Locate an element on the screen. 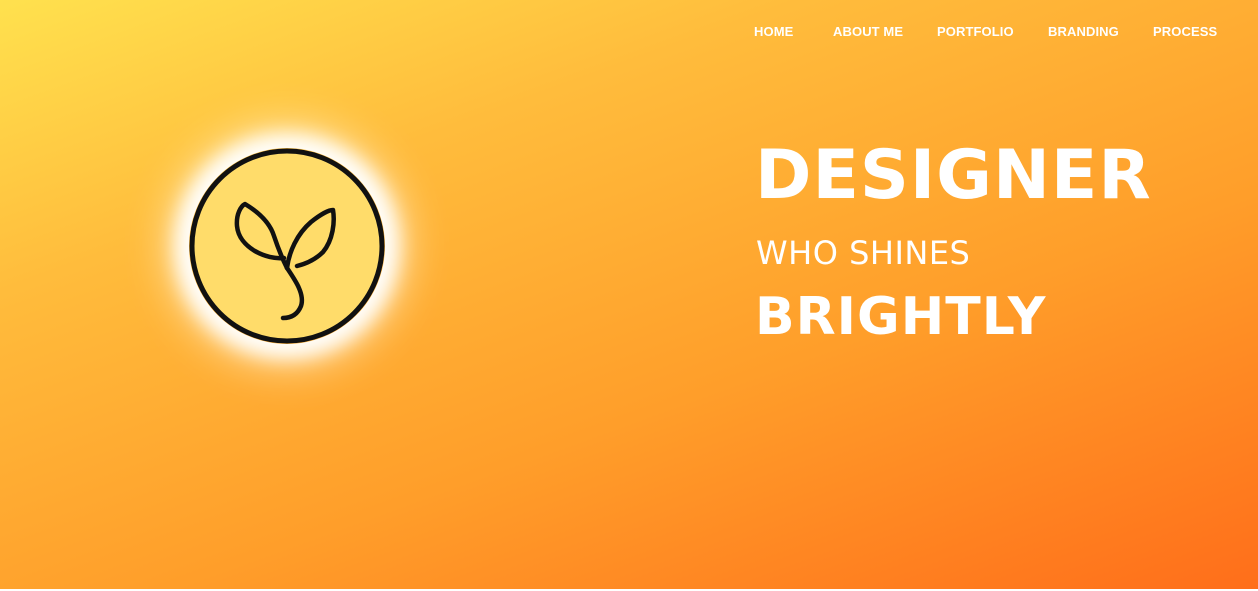 This screenshot has width=1258, height=591. nav-item-portfolio: PORTFOLIO is located at coordinates (975, 31).